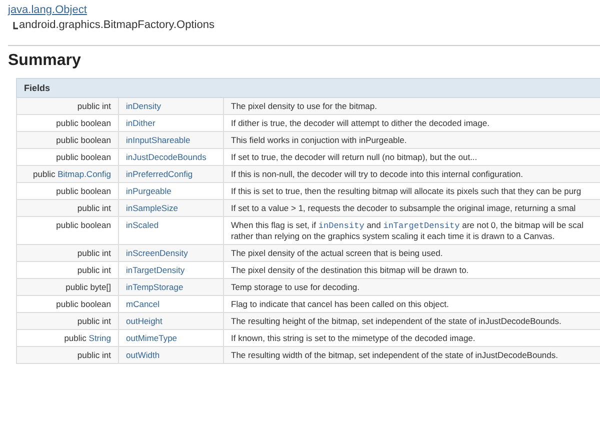 This screenshot has width=600, height=436. Describe the element at coordinates (308, 88) in the screenshot. I see `table-header: Fields` at that location.